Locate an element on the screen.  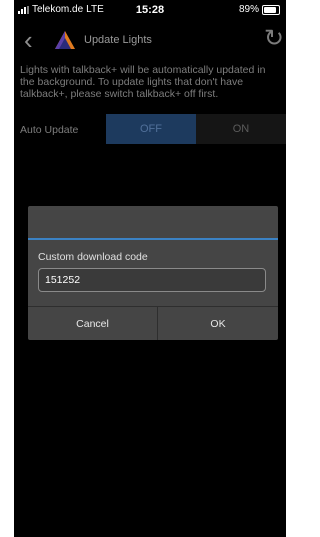
page-title: Update Lights is located at coordinates (118, 40).